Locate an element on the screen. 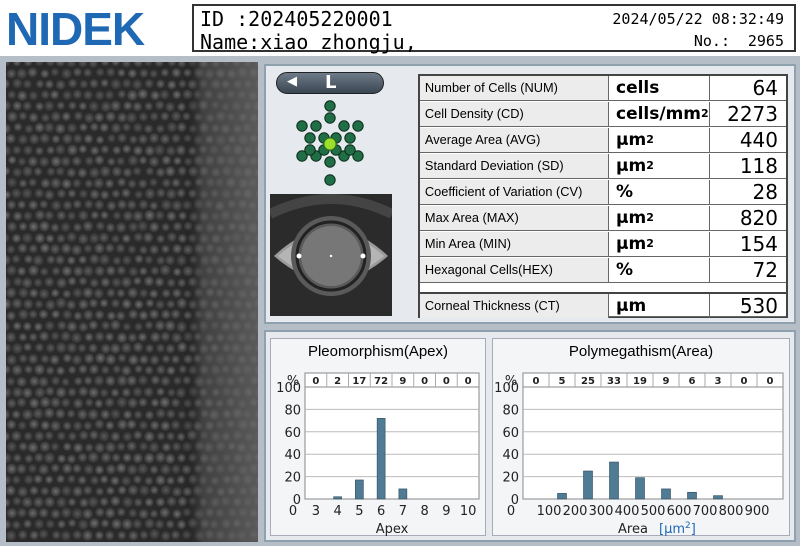 The height and width of the screenshot is (546, 800). measurement-label: Max Area (MAX) is located at coordinates (514, 218).